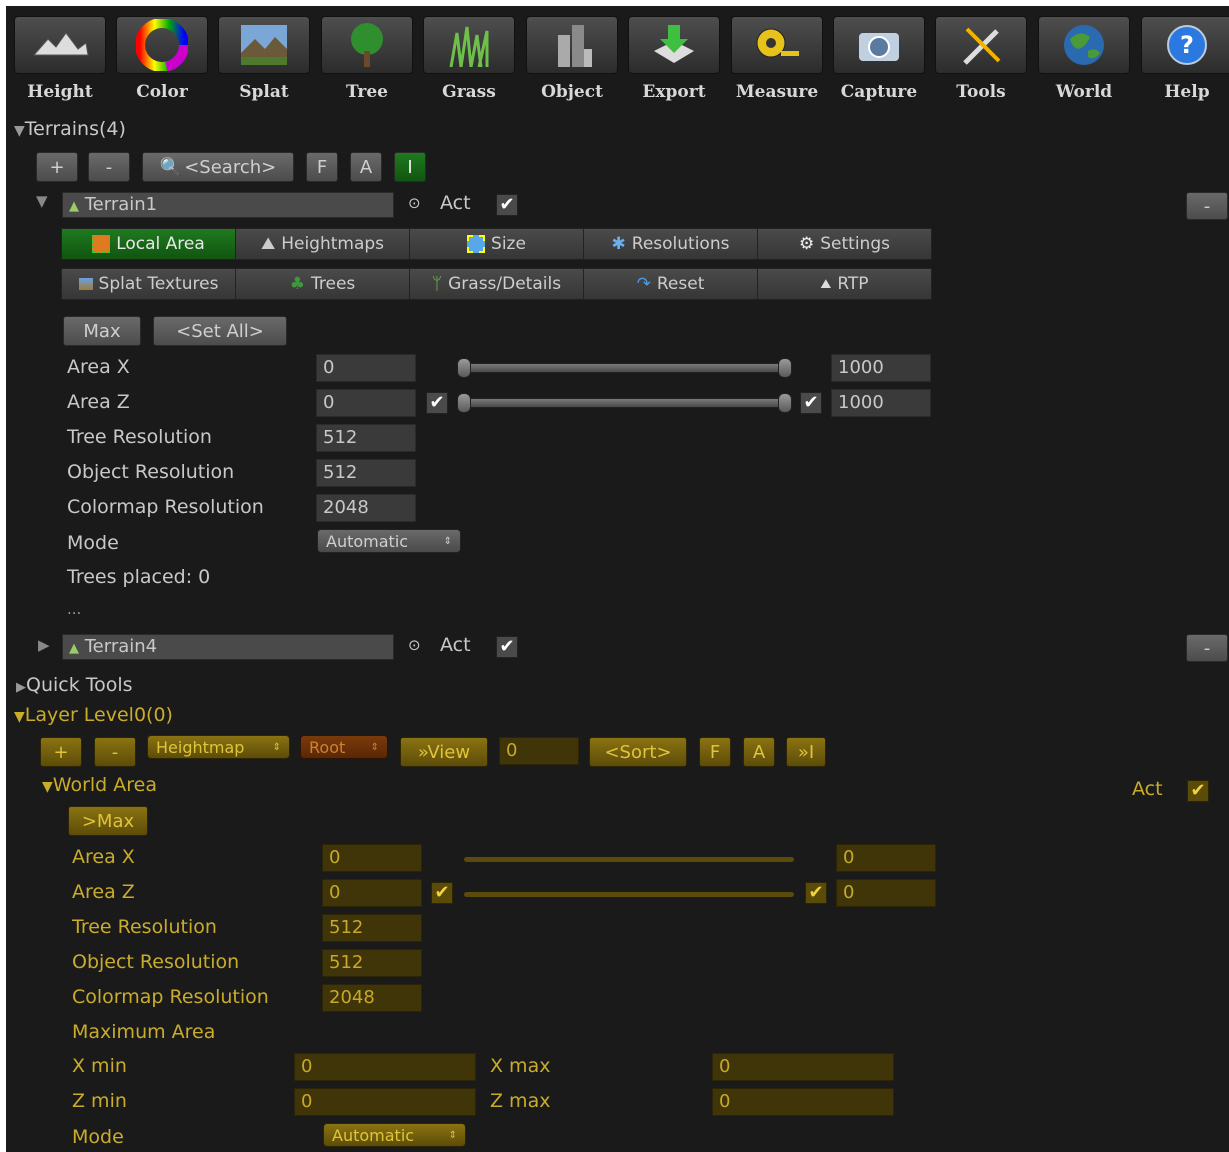  I want to click on area-z-max-field: 1000, so click(881, 403).